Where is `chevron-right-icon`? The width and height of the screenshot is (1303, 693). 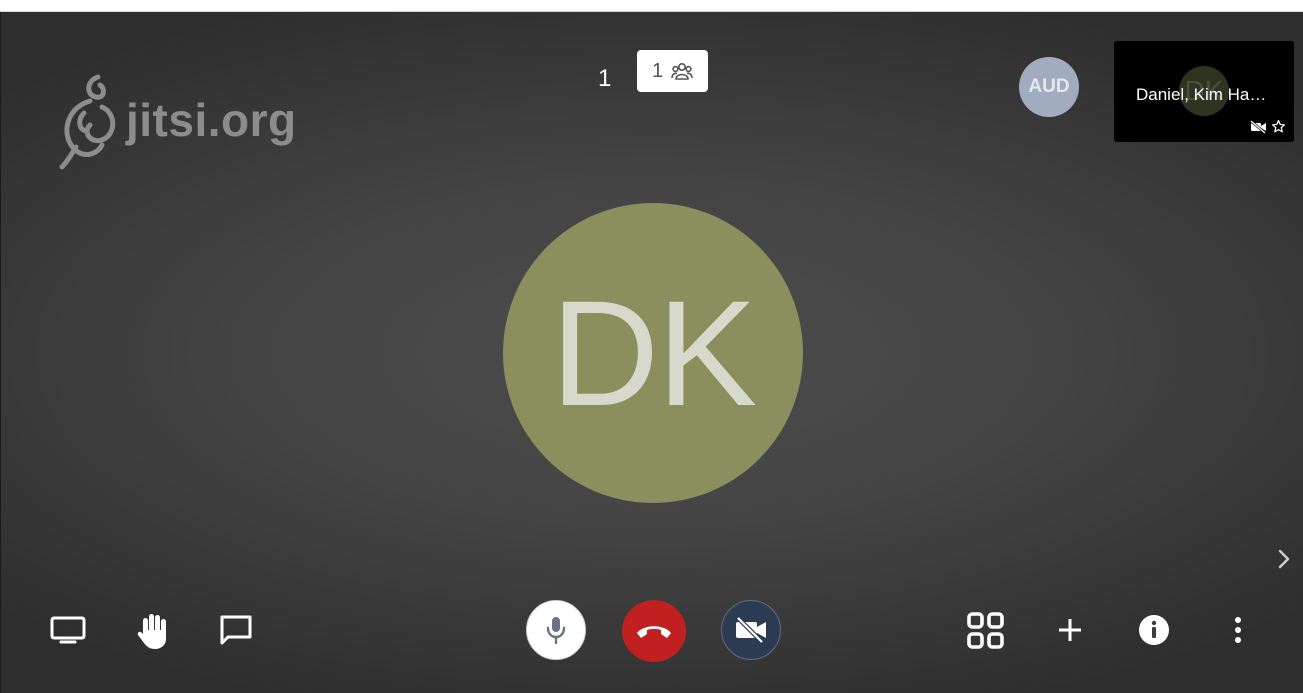
chevron-right-icon is located at coordinates (1284, 559).